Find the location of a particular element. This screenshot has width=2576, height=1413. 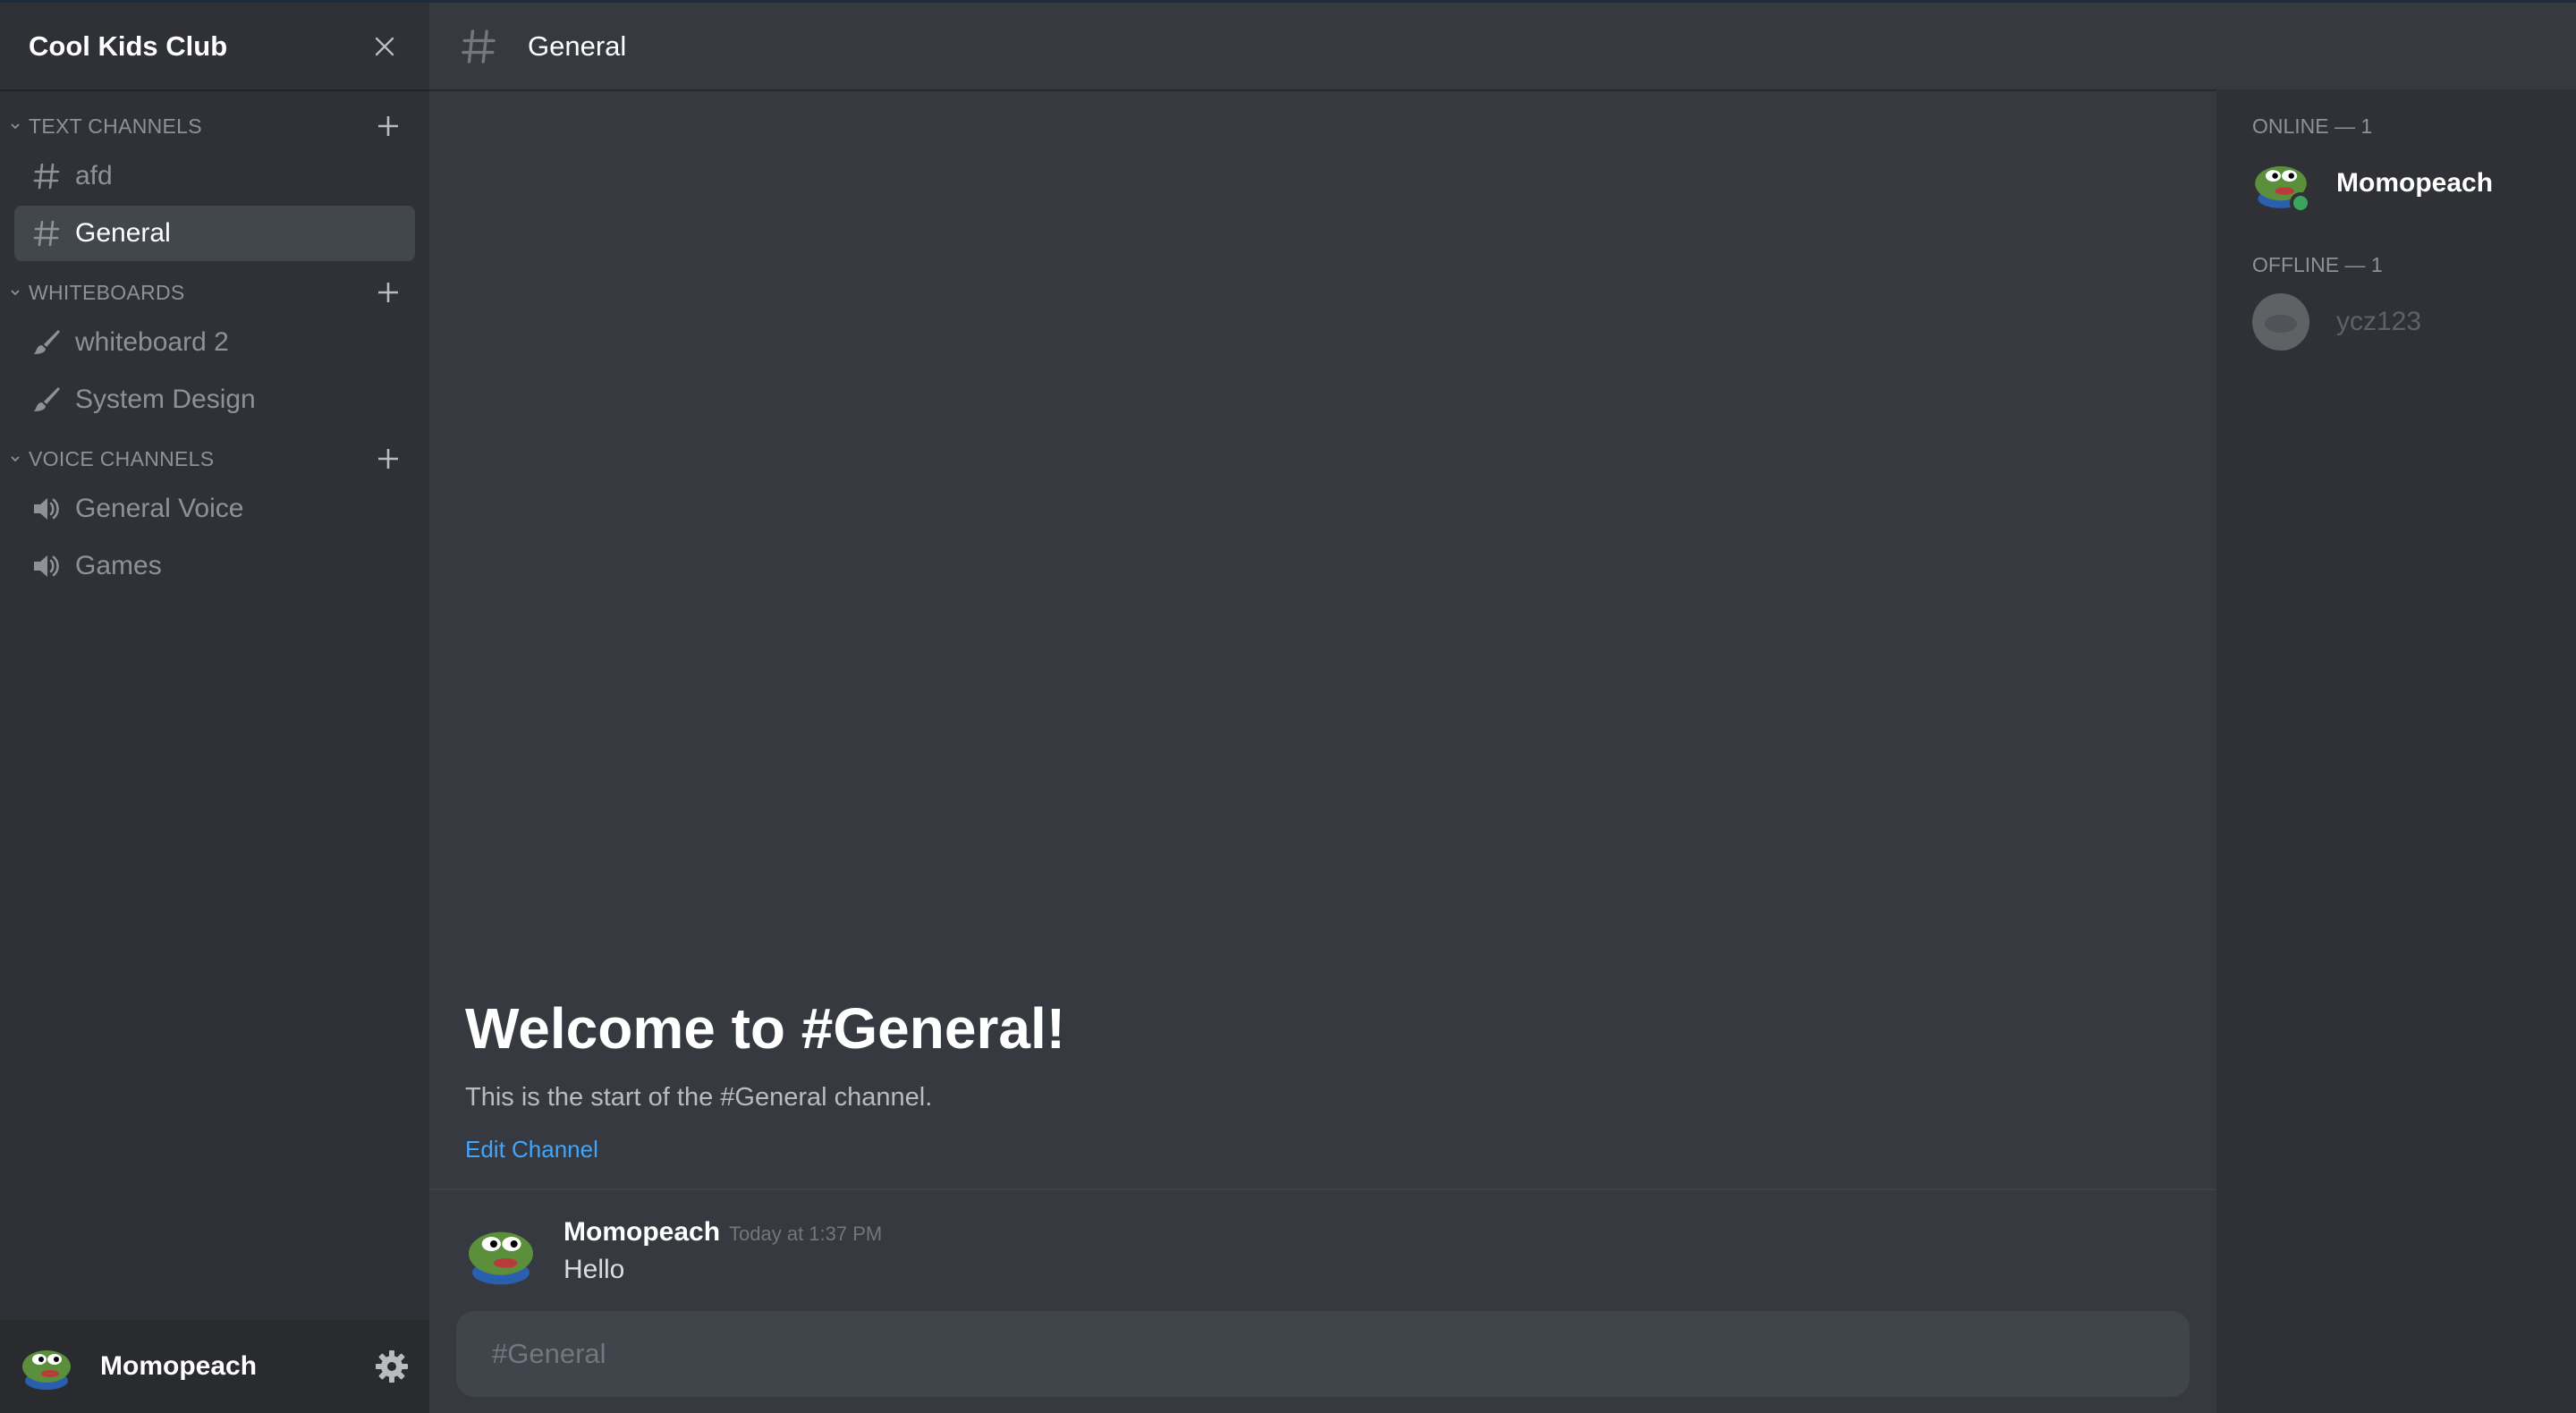

member-item: Momopeach is located at coordinates (2396, 183).